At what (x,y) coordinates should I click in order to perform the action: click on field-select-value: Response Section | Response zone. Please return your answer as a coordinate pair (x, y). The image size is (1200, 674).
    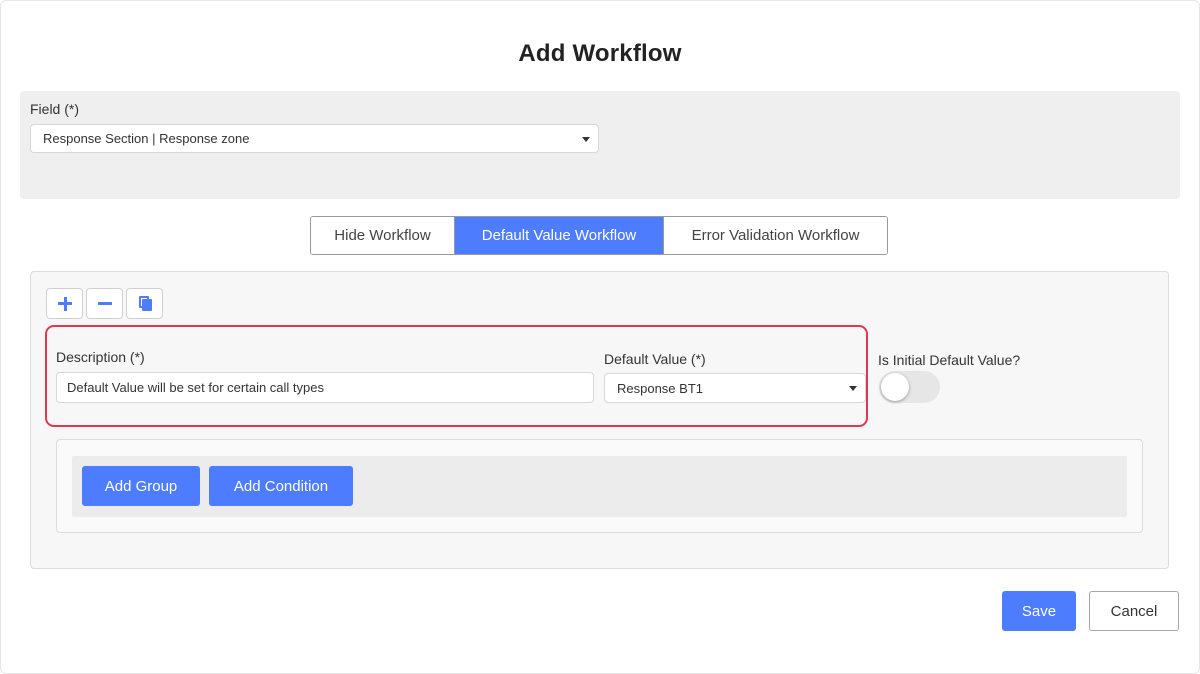
    Looking at the image, I should click on (146, 138).